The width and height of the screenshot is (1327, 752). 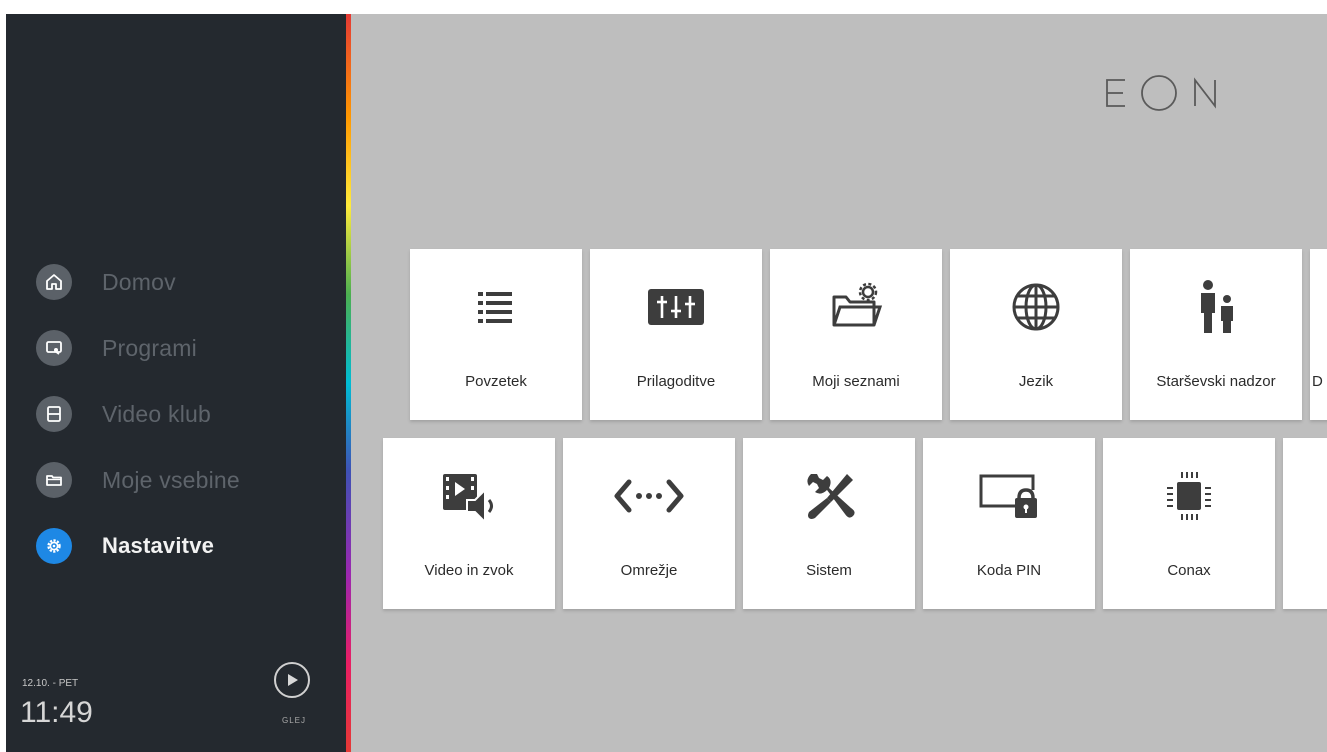 I want to click on play-icon, so click(x=293, y=680).